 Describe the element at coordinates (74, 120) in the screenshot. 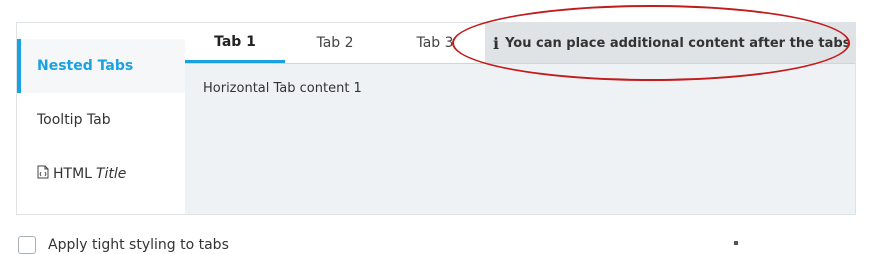

I see `vertical-tab-label: Tooltip Tab` at that location.